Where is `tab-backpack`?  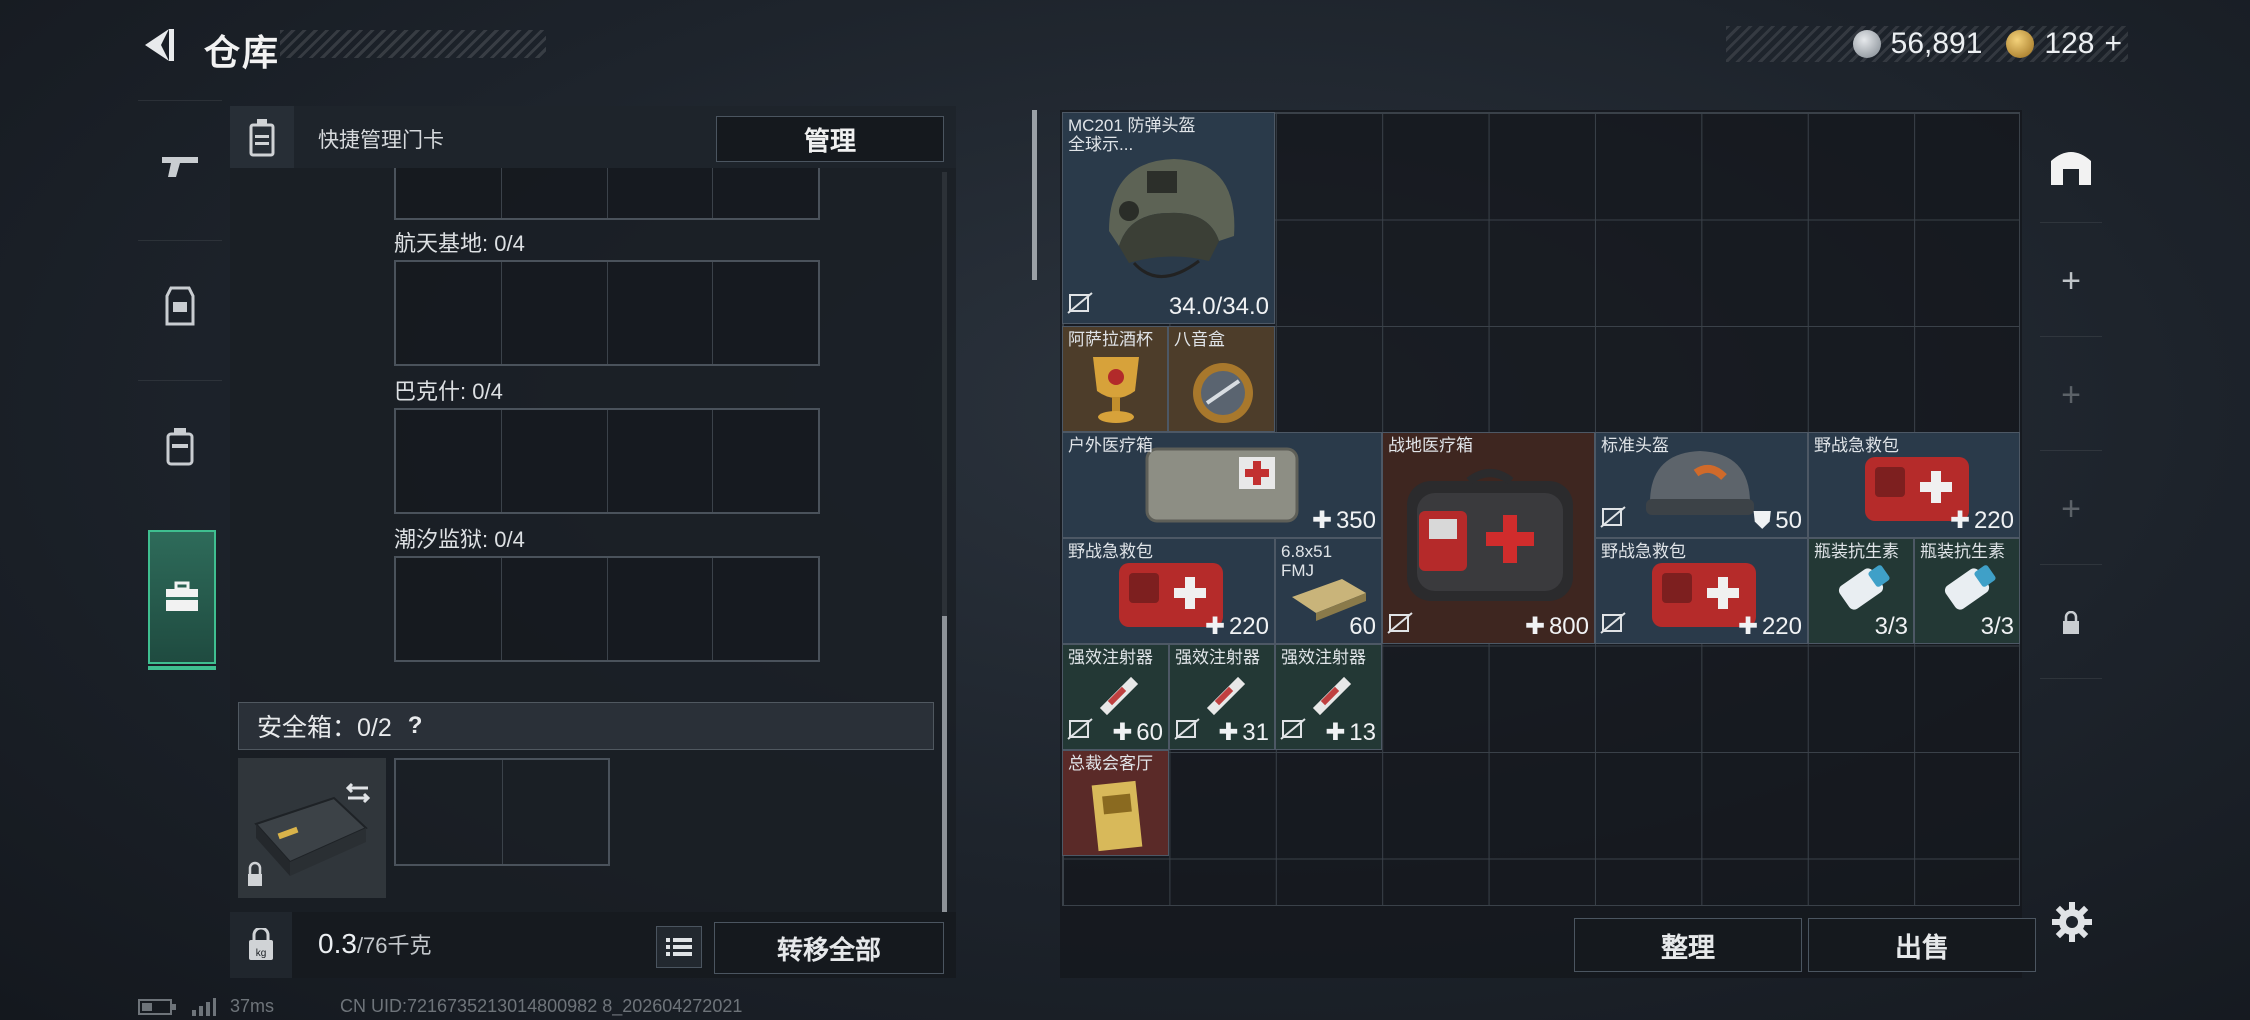
tab-backpack is located at coordinates (180, 445).